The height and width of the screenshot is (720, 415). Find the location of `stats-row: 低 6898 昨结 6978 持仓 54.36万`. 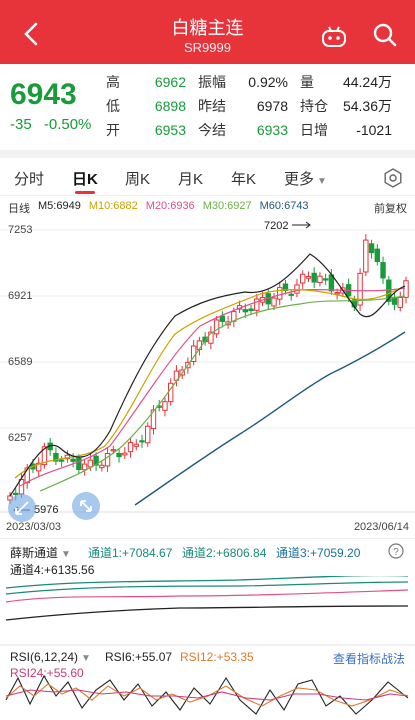

stats-row: 低 6898 昨结 6978 持仓 54.36万 is located at coordinates (249, 106).